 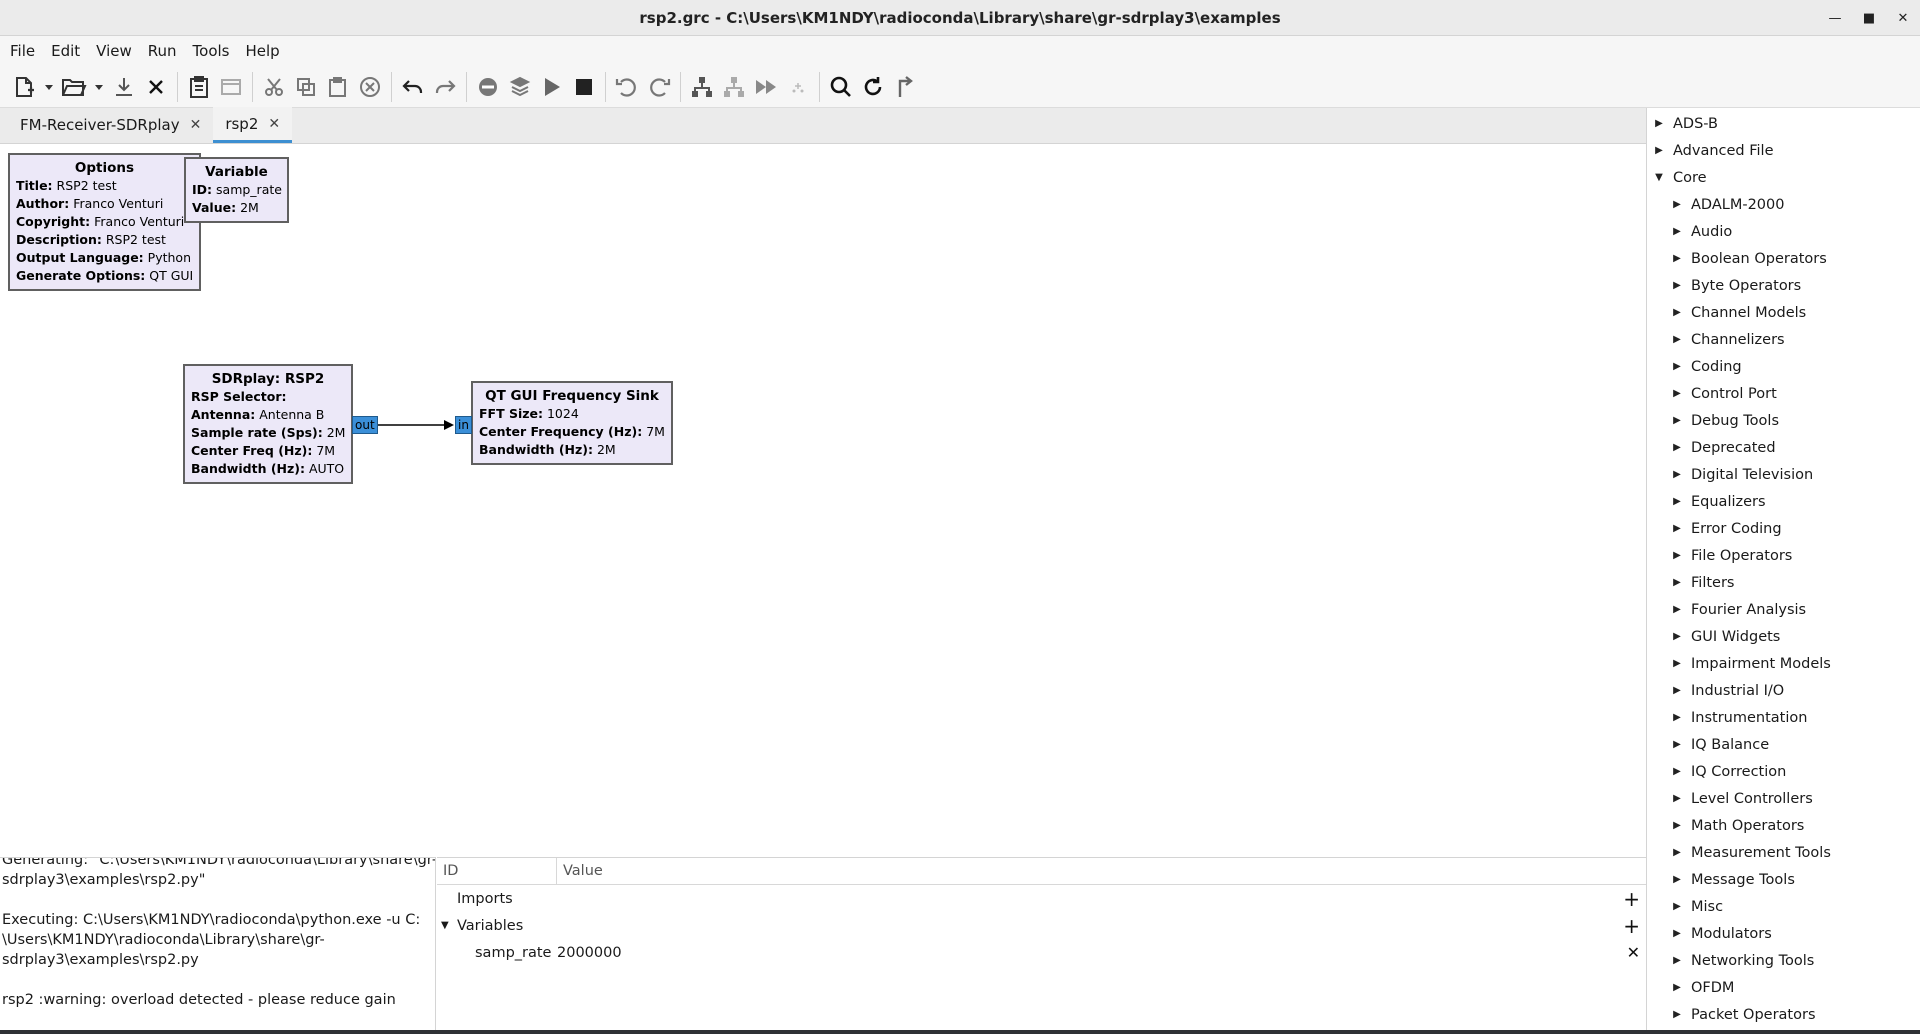 I want to click on hierarchy-disabled-icon, so click(x=734, y=87).